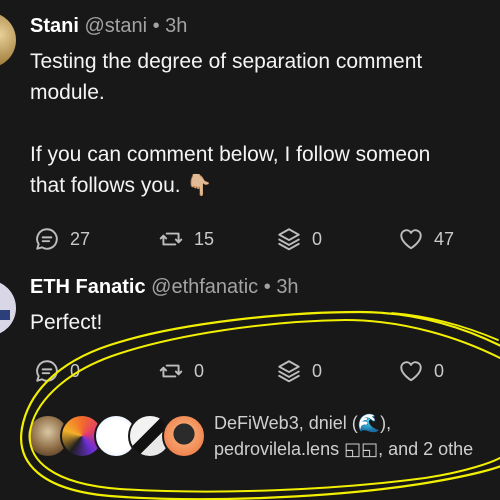 This screenshot has width=500, height=500. What do you see at coordinates (250, 371) in the screenshot?
I see `post-actions-ethfanatic: 0 0 0 0` at bounding box center [250, 371].